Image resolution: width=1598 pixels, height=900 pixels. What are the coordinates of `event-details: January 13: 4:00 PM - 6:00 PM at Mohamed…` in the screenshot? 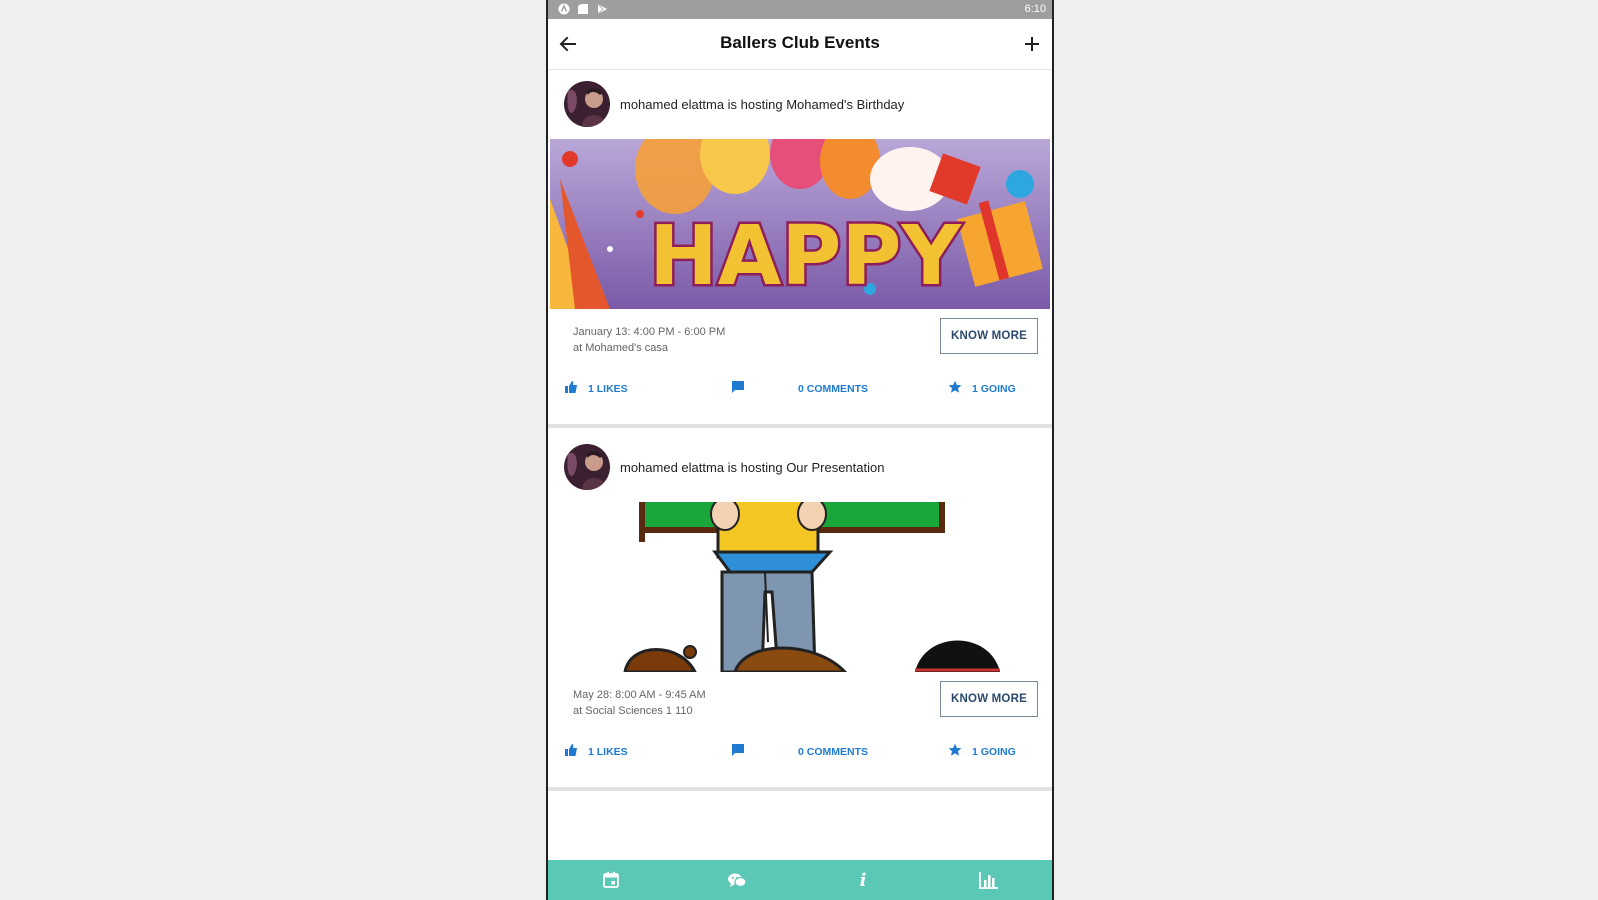 It's located at (649, 340).